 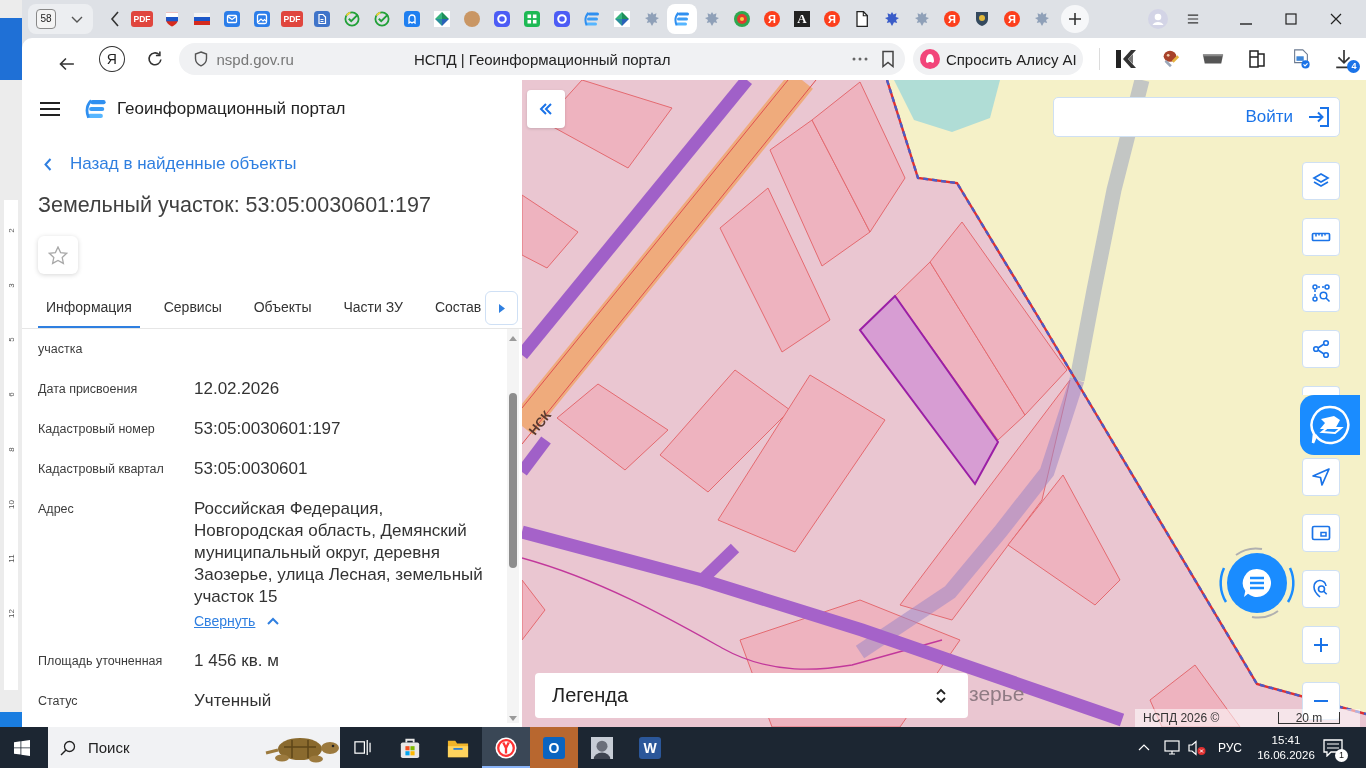 What do you see at coordinates (1321, 701) in the screenshot?
I see `minus-icon` at bounding box center [1321, 701].